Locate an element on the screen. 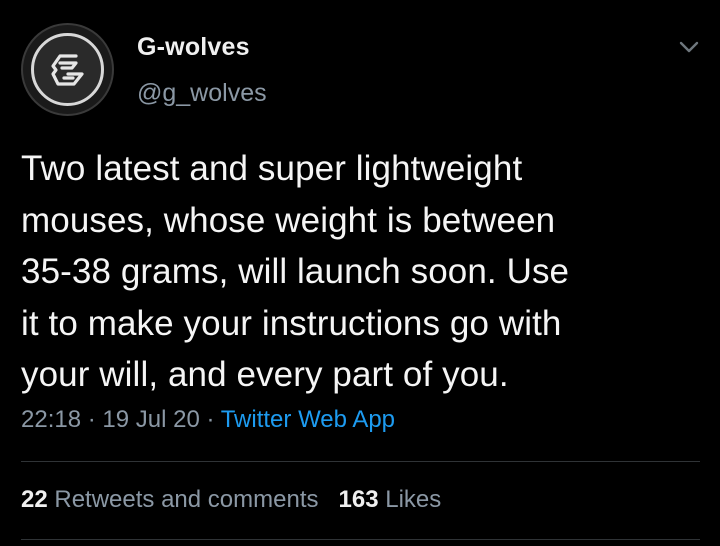 This screenshot has width=720, height=546. tweet-source-link: Twitter Web App is located at coordinates (308, 419).